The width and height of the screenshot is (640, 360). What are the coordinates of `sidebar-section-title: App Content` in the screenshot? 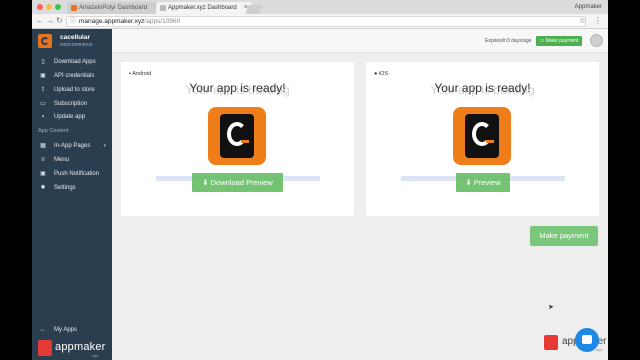 It's located at (53, 131).